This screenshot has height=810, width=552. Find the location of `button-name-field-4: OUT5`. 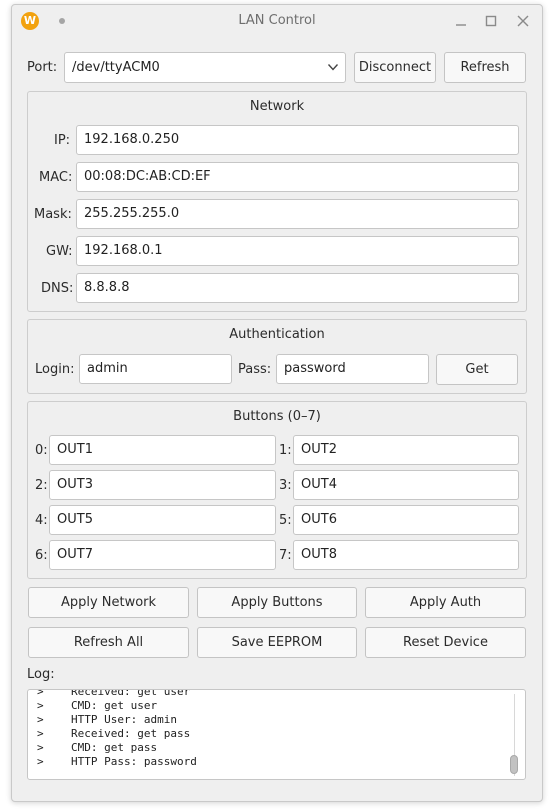

button-name-field-4: OUT5 is located at coordinates (162, 520).